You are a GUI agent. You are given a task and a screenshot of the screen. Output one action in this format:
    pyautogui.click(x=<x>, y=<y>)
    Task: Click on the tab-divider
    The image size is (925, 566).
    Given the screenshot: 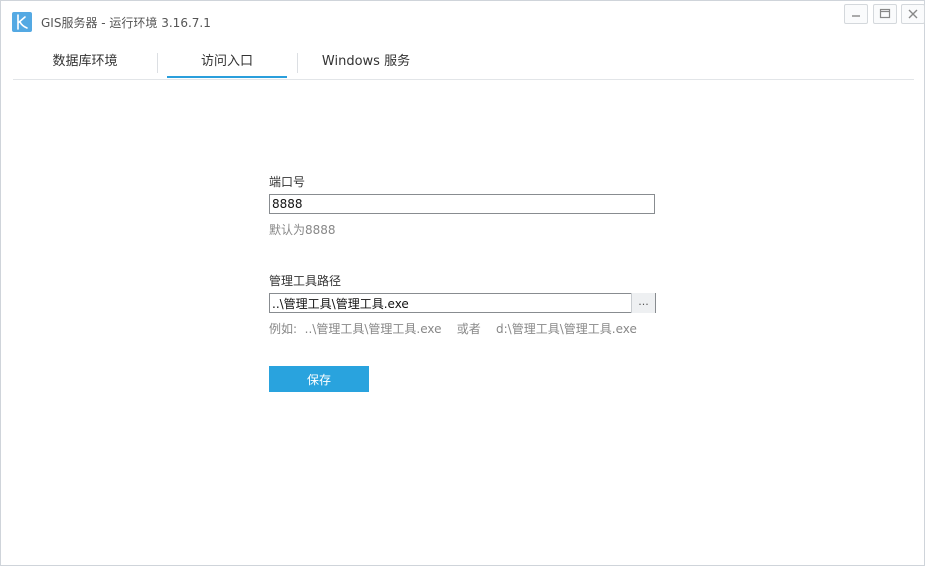 What is the action you would take?
    pyautogui.click(x=157, y=63)
    